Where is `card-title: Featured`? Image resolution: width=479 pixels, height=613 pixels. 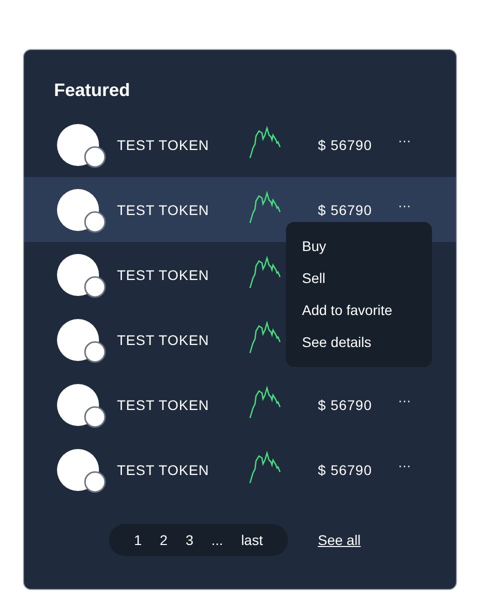
card-title: Featured is located at coordinates (92, 90).